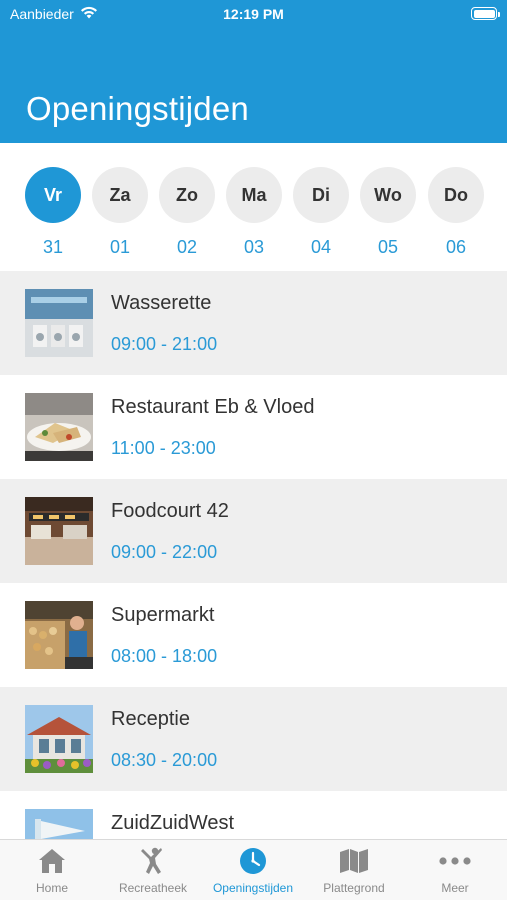  Describe the element at coordinates (164, 344) in the screenshot. I see `location-hours: 09:00 - 21:00` at that location.